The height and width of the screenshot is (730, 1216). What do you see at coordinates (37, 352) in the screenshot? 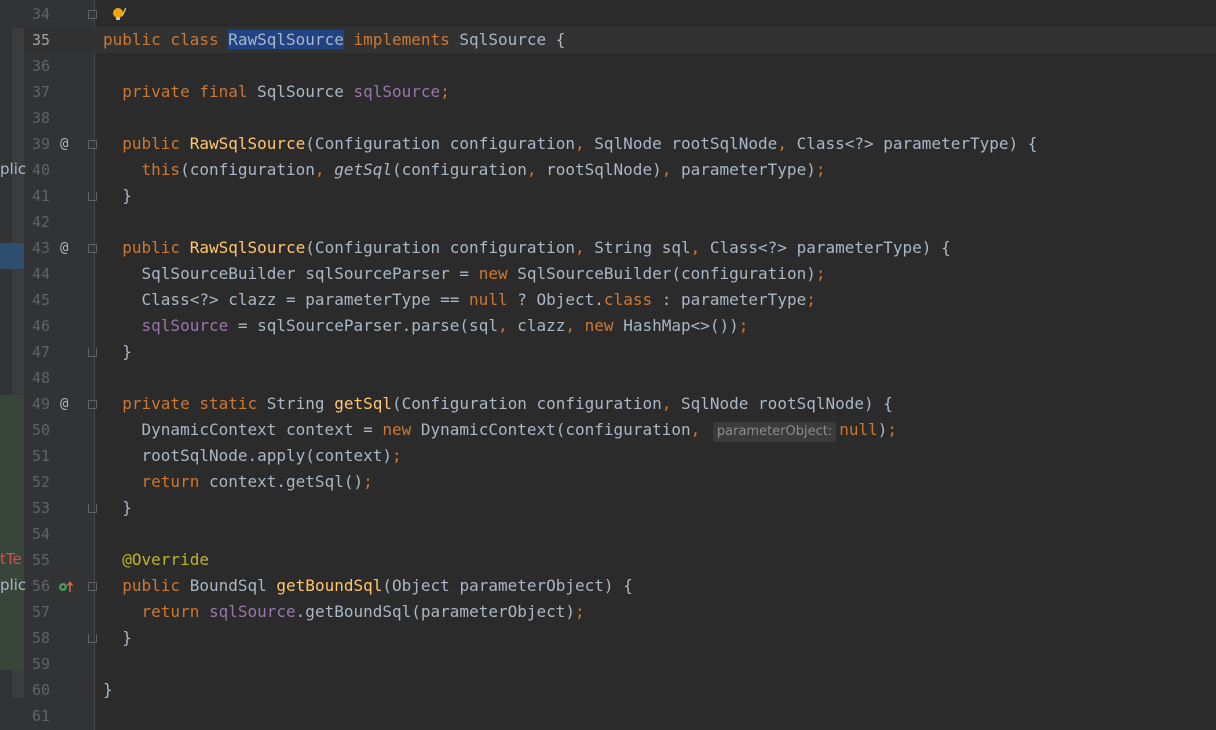
I see `line-number: 47` at bounding box center [37, 352].